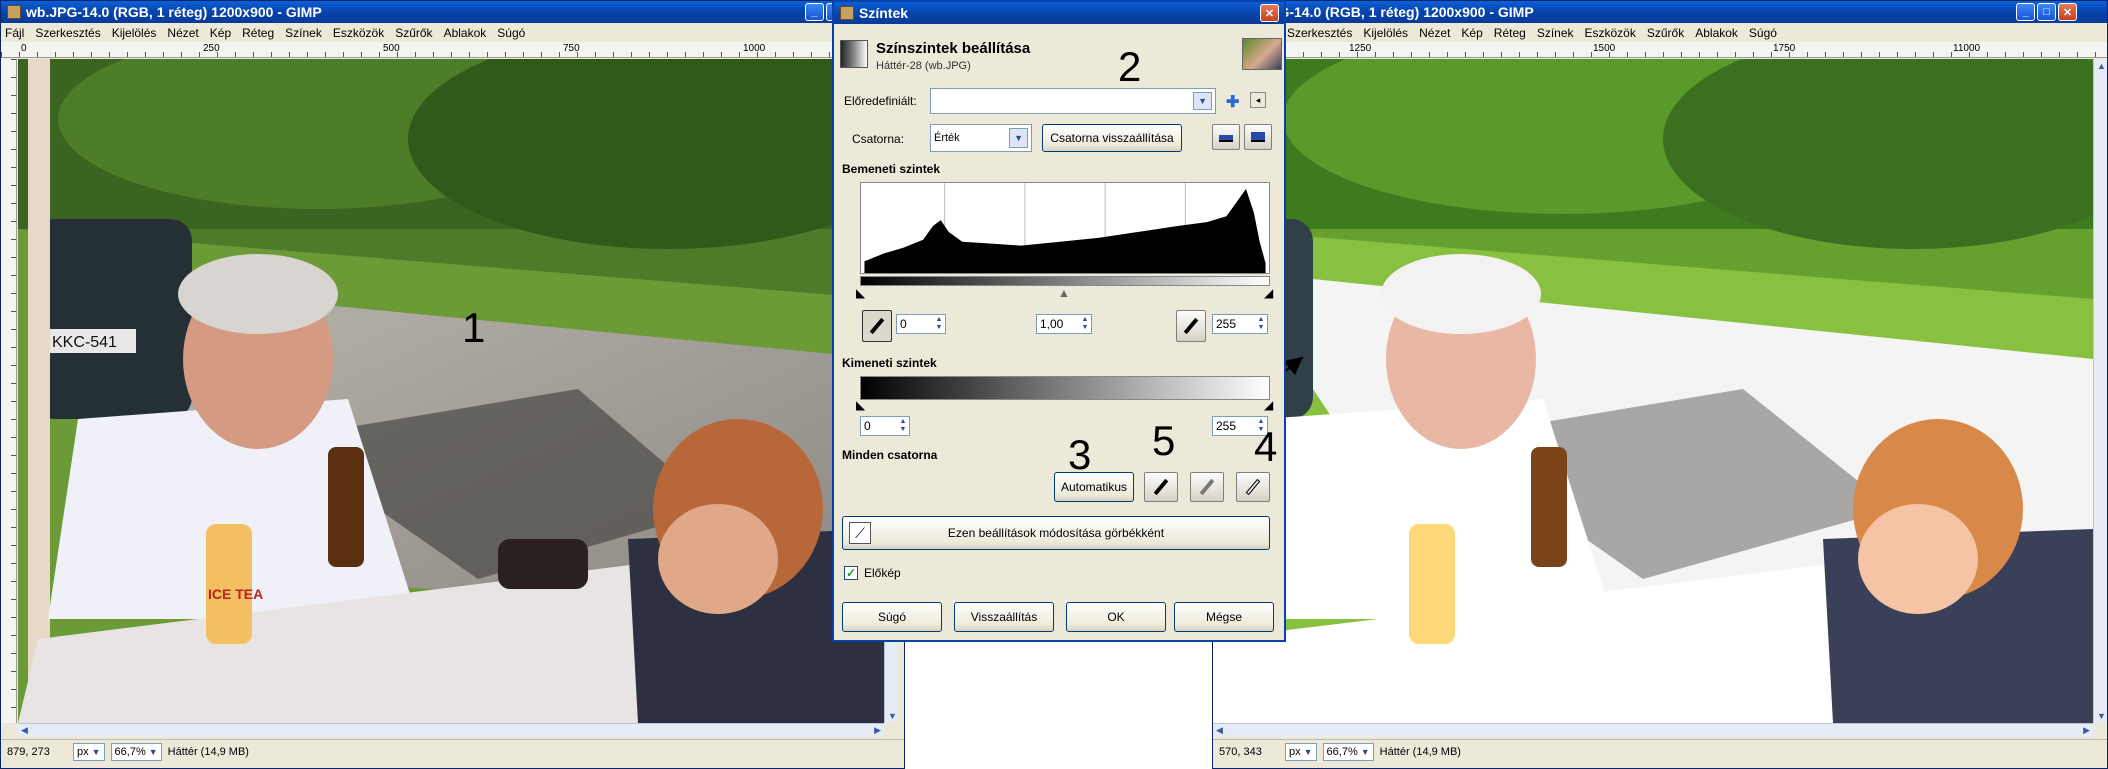  Describe the element at coordinates (981, 138) in the screenshot. I see `channel-select: Érték ▼` at that location.